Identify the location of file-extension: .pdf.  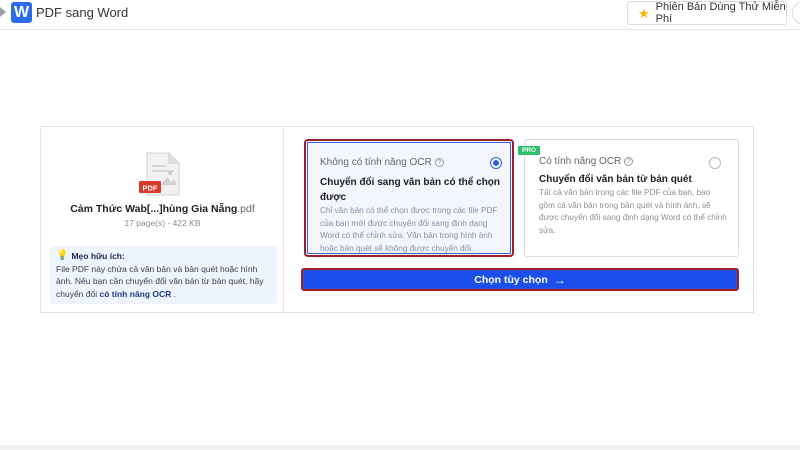
(246, 209).